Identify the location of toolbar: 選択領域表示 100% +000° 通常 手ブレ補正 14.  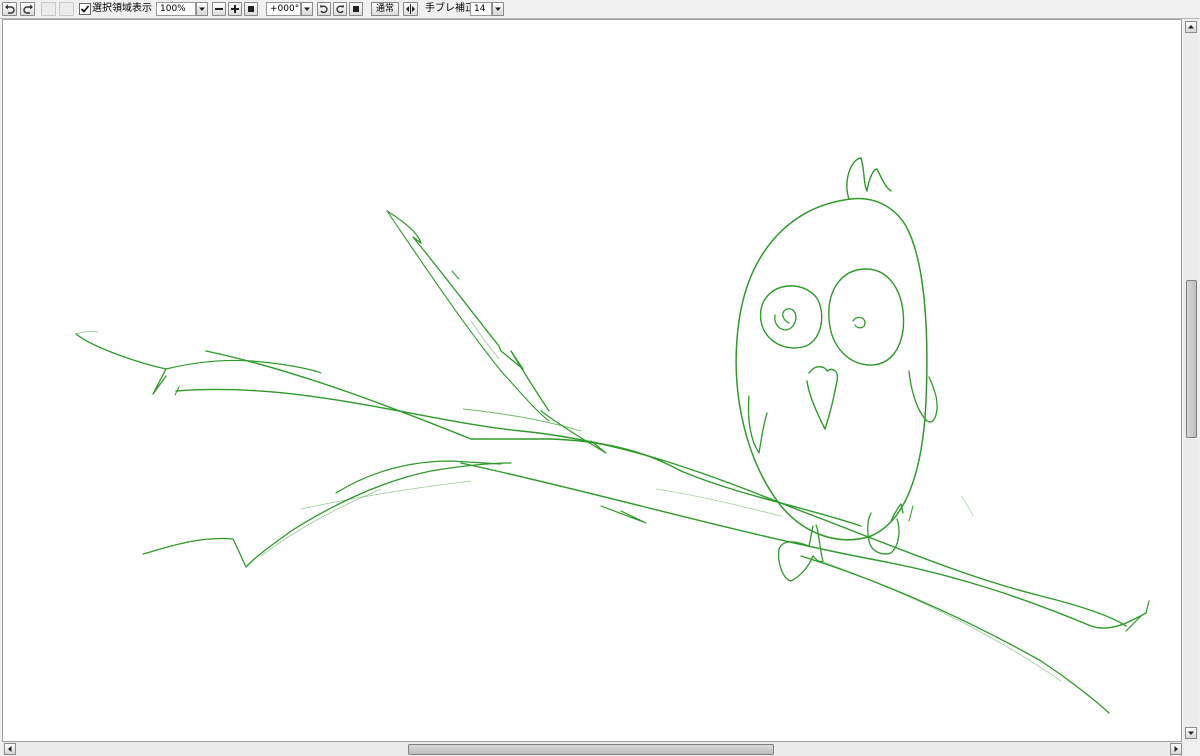
(600, 9).